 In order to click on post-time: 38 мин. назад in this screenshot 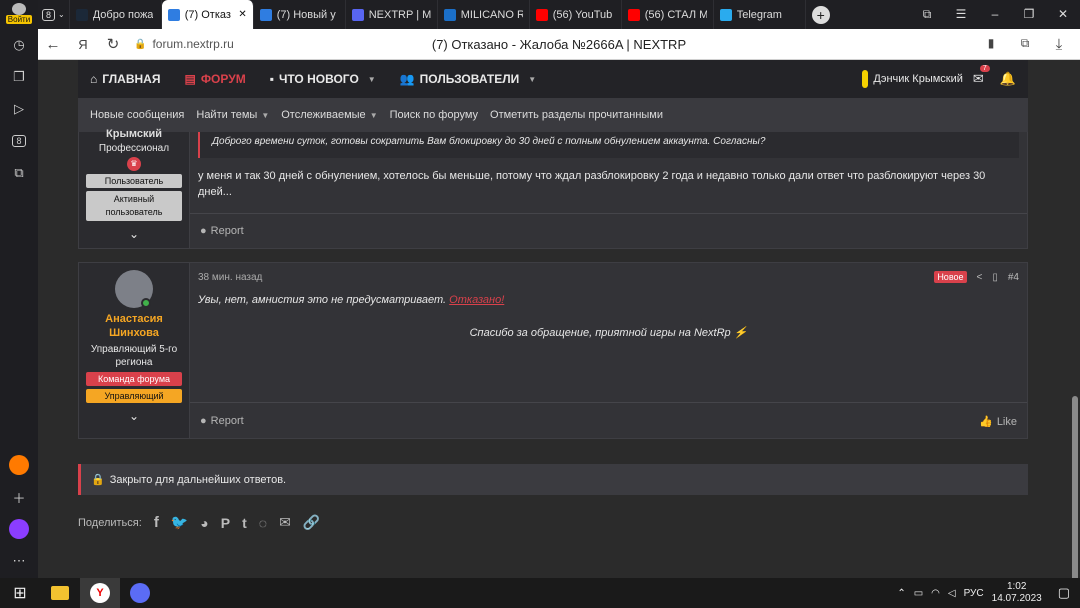, I will do `click(230, 277)`.